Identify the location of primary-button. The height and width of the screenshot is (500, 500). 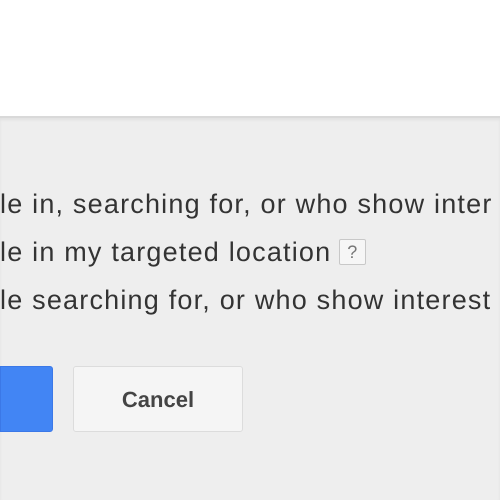
(26, 399).